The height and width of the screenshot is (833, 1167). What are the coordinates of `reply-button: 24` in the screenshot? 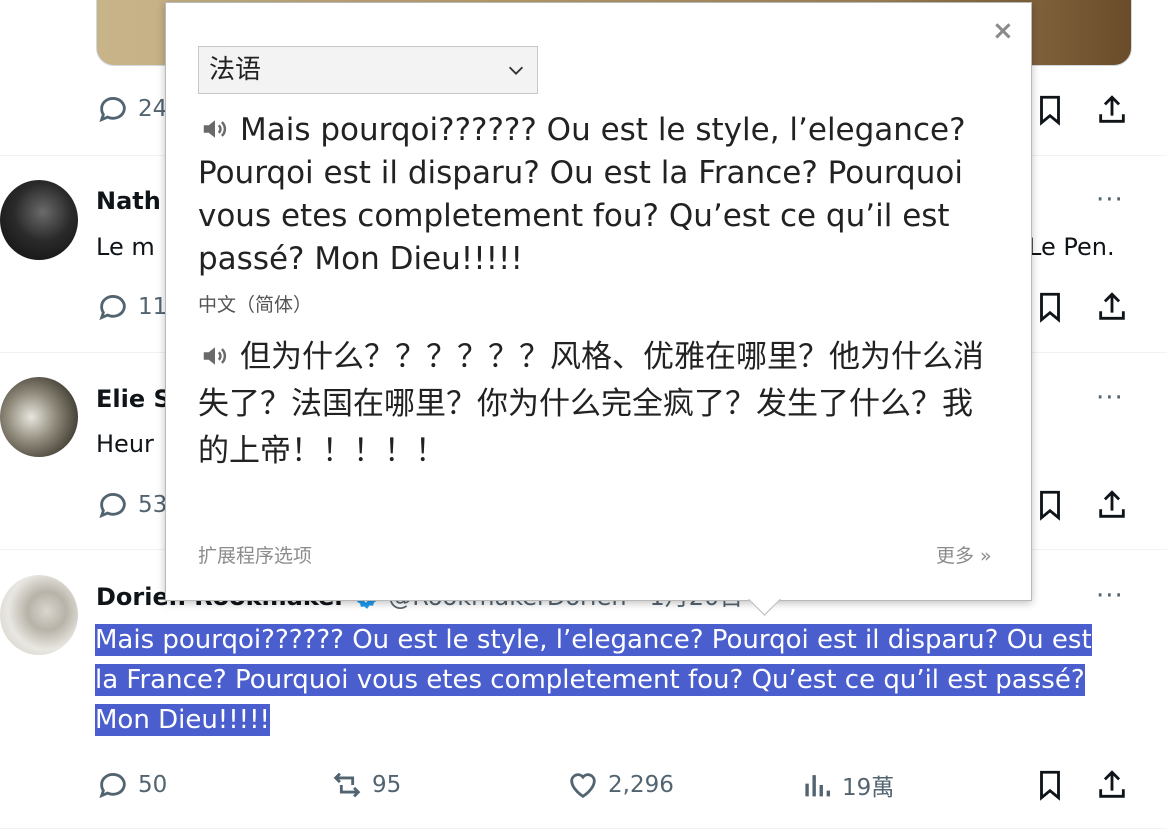 It's located at (131, 109).